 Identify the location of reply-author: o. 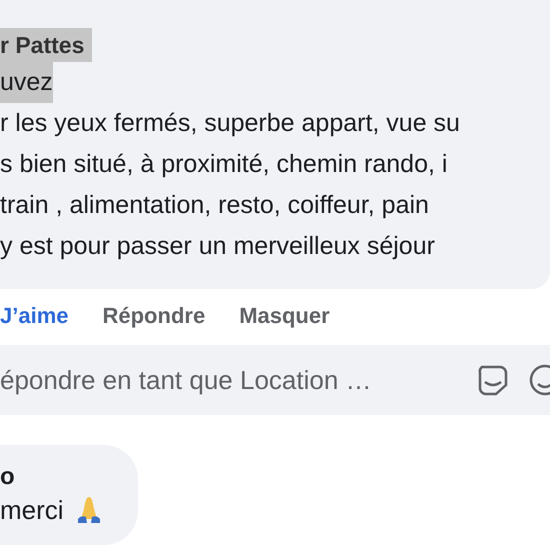
(7, 477).